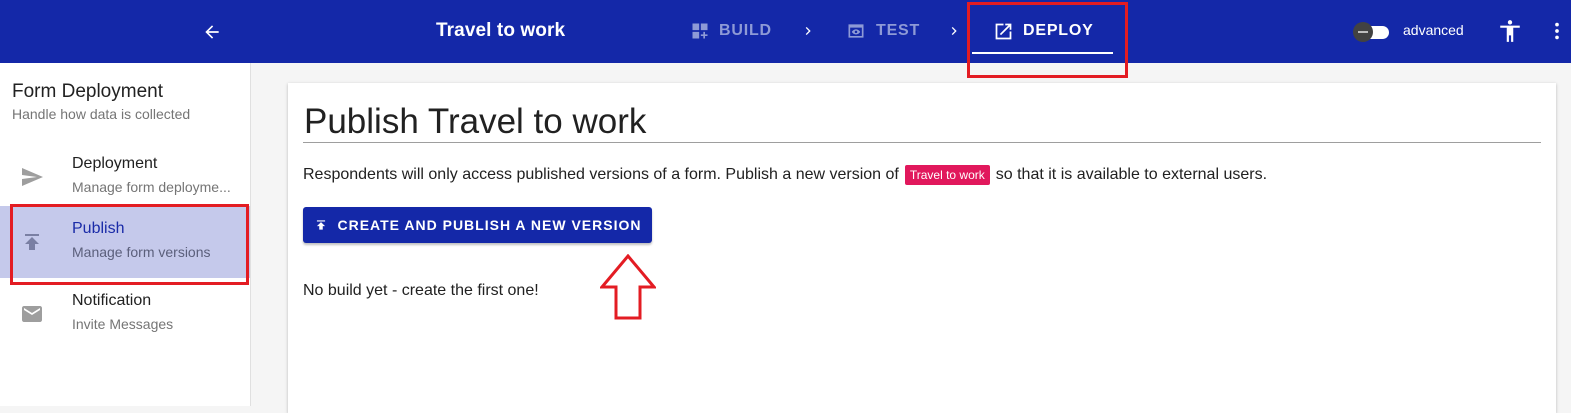 The height and width of the screenshot is (413, 1571). What do you see at coordinates (475, 121) in the screenshot?
I see `page-title: Publish Travel to work` at bounding box center [475, 121].